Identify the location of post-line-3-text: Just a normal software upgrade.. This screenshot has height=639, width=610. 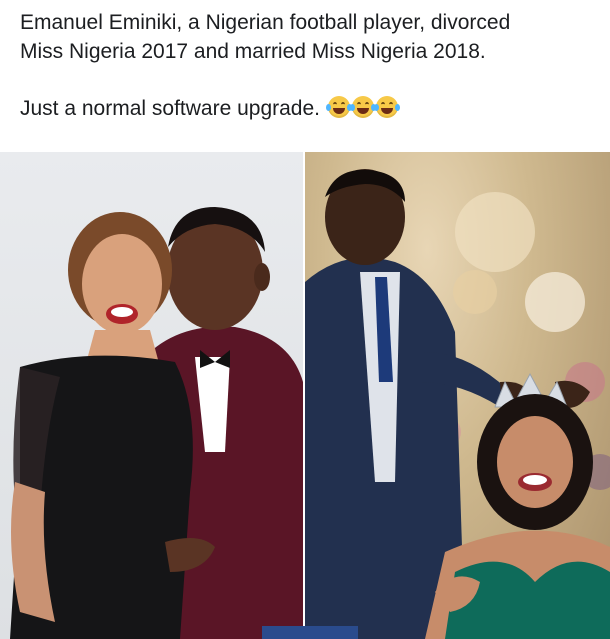
(170, 108).